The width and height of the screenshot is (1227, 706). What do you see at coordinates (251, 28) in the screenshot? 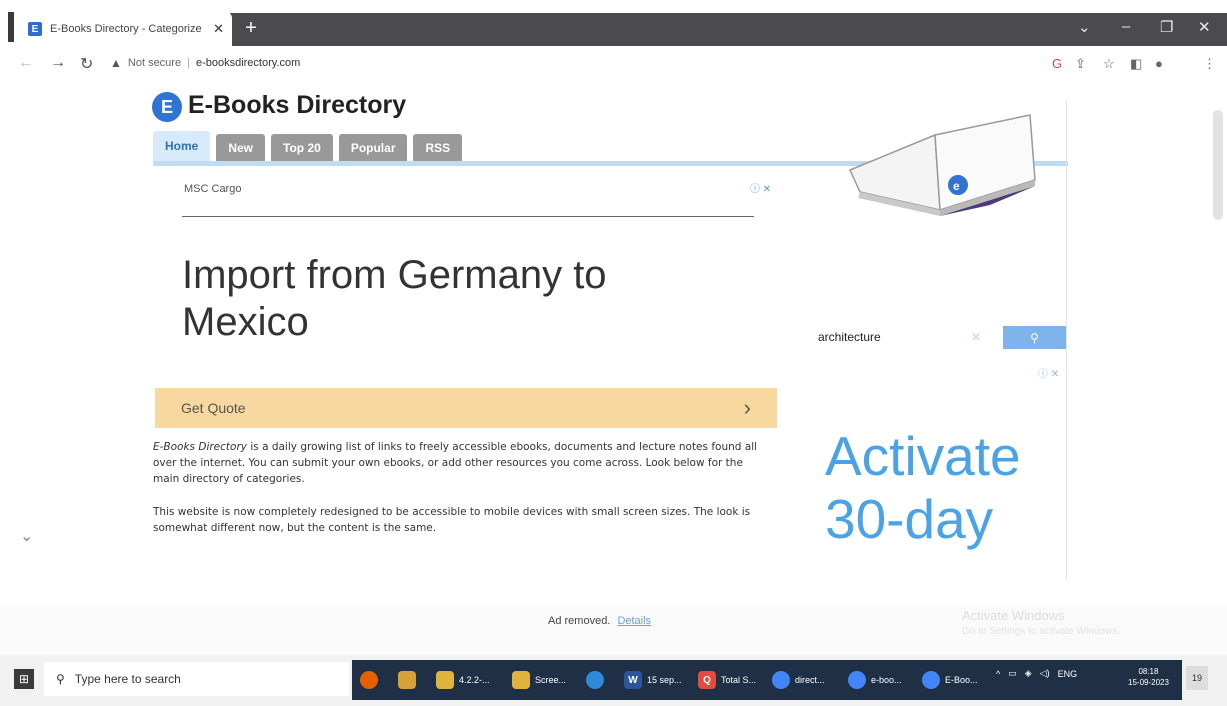
I see `new-tab-button: +` at bounding box center [251, 28].